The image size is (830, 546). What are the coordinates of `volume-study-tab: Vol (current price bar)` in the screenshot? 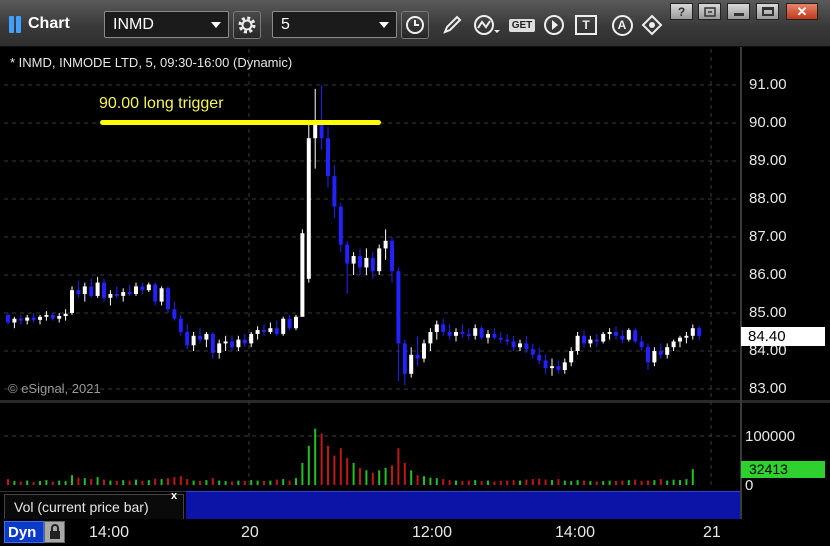 It's located at (94, 506).